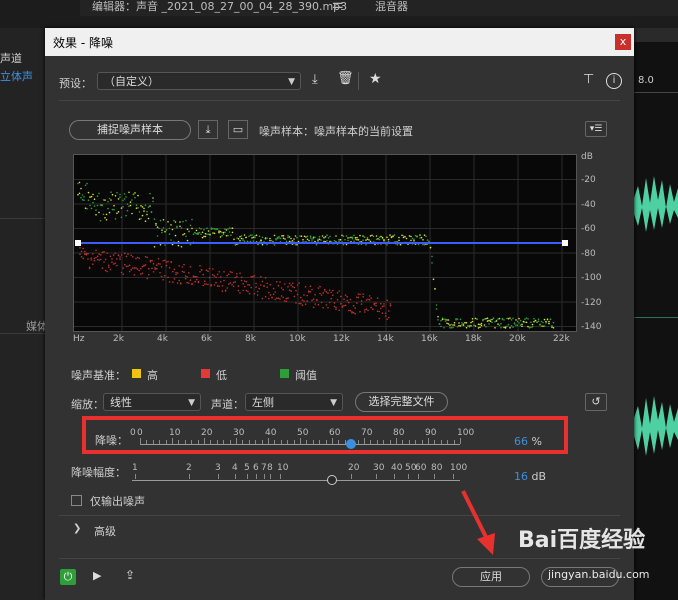 This screenshot has width=678, height=600. I want to click on reduce-by-tick: 2, so click(189, 468).